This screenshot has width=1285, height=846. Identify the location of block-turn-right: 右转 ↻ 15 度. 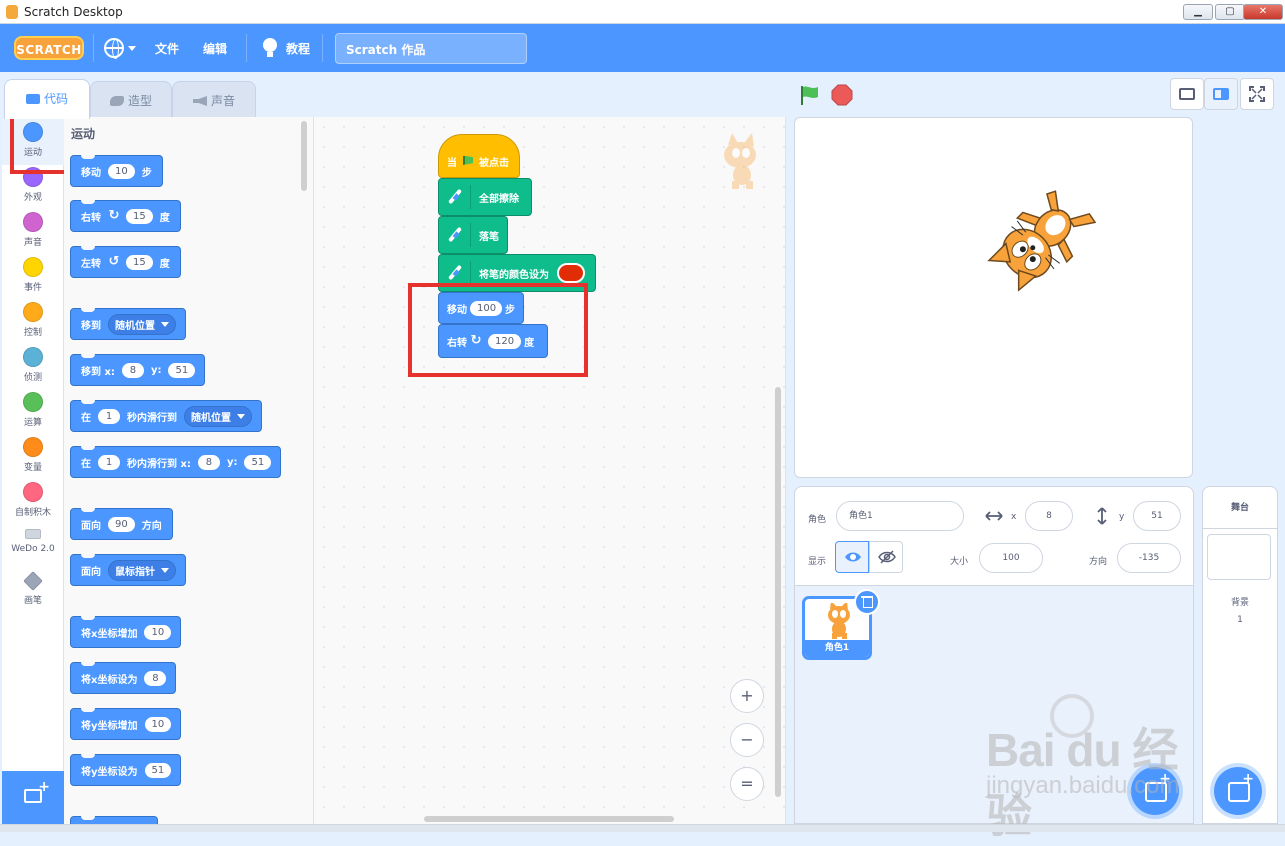
(125, 216).